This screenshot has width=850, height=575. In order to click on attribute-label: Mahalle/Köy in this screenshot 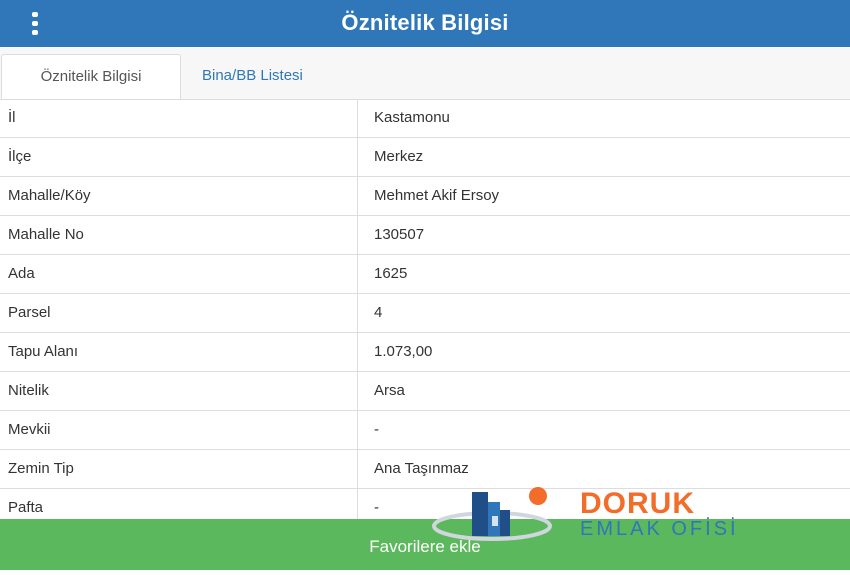, I will do `click(179, 196)`.